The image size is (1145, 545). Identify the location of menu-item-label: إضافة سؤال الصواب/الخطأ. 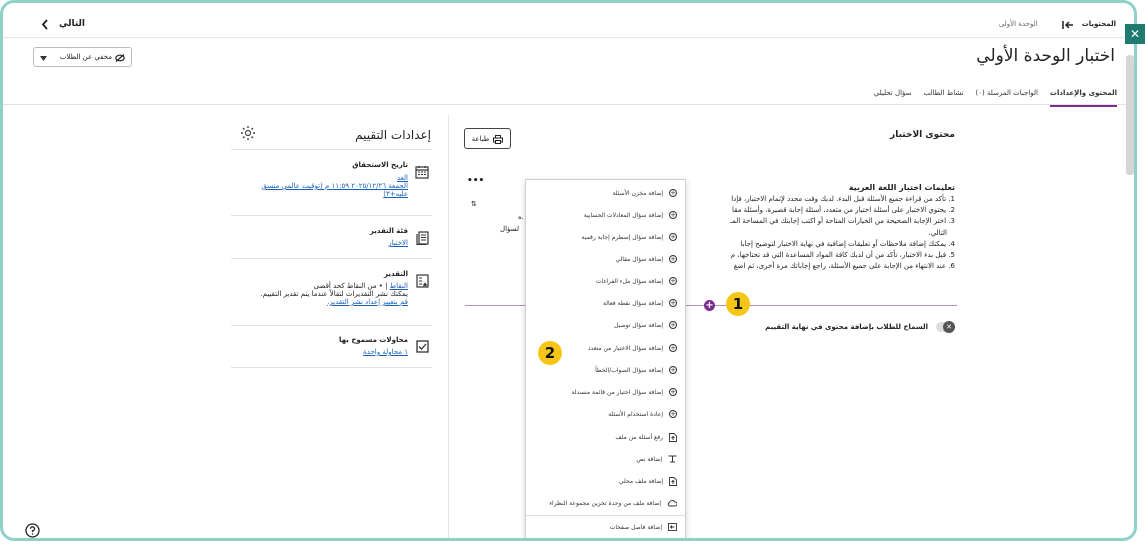
(629, 370).